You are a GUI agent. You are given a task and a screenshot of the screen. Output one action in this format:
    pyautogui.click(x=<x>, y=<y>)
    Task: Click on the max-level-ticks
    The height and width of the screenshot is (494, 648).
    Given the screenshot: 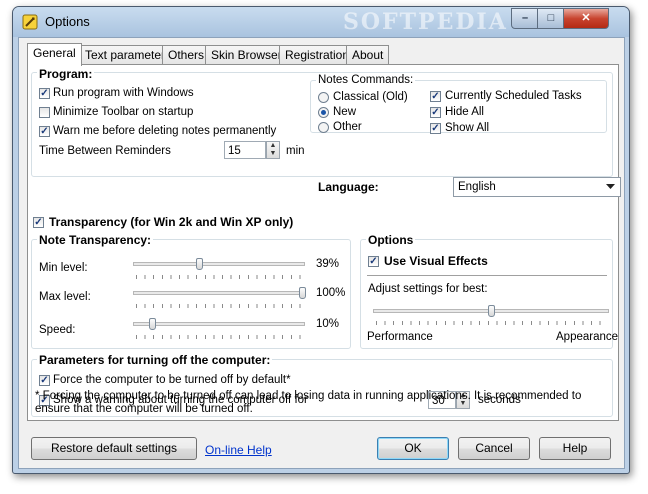 What is the action you would take?
    pyautogui.click(x=220, y=306)
    